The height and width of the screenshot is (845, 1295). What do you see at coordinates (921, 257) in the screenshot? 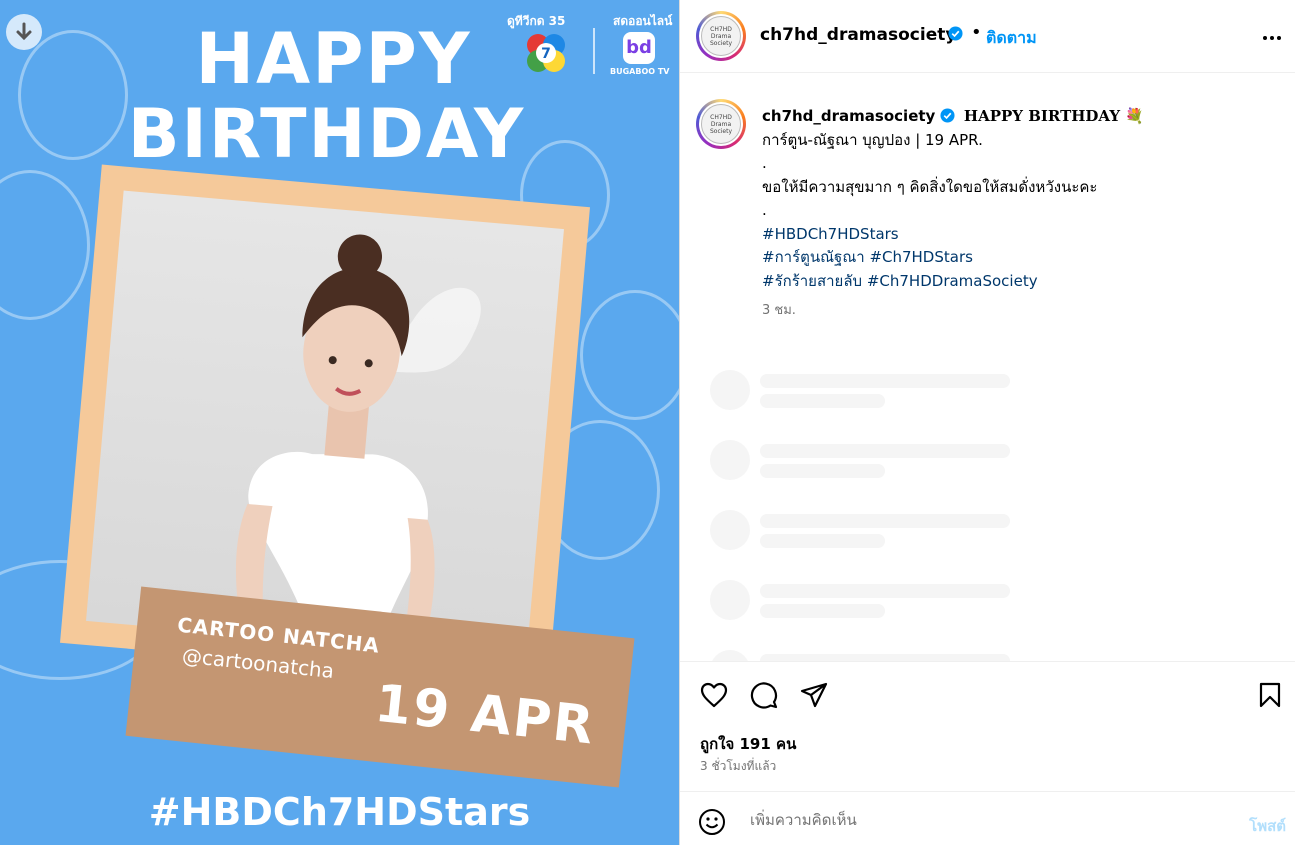
I see `hashtag-link: #Ch7HDStars` at bounding box center [921, 257].